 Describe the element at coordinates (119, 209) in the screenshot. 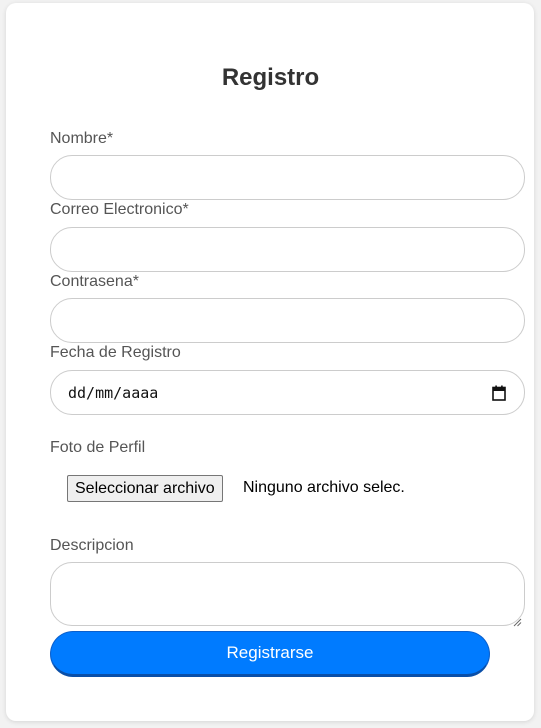

I see `correo-label: Correo Electronico*` at that location.